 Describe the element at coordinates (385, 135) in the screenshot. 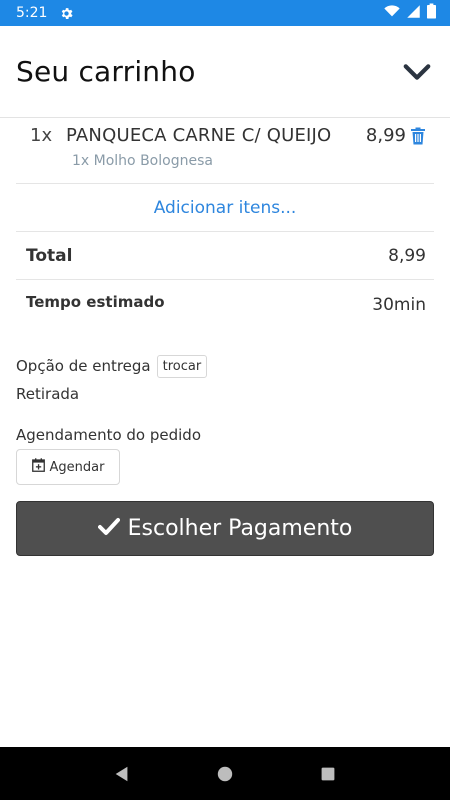

I see `item-price: 8,99` at that location.